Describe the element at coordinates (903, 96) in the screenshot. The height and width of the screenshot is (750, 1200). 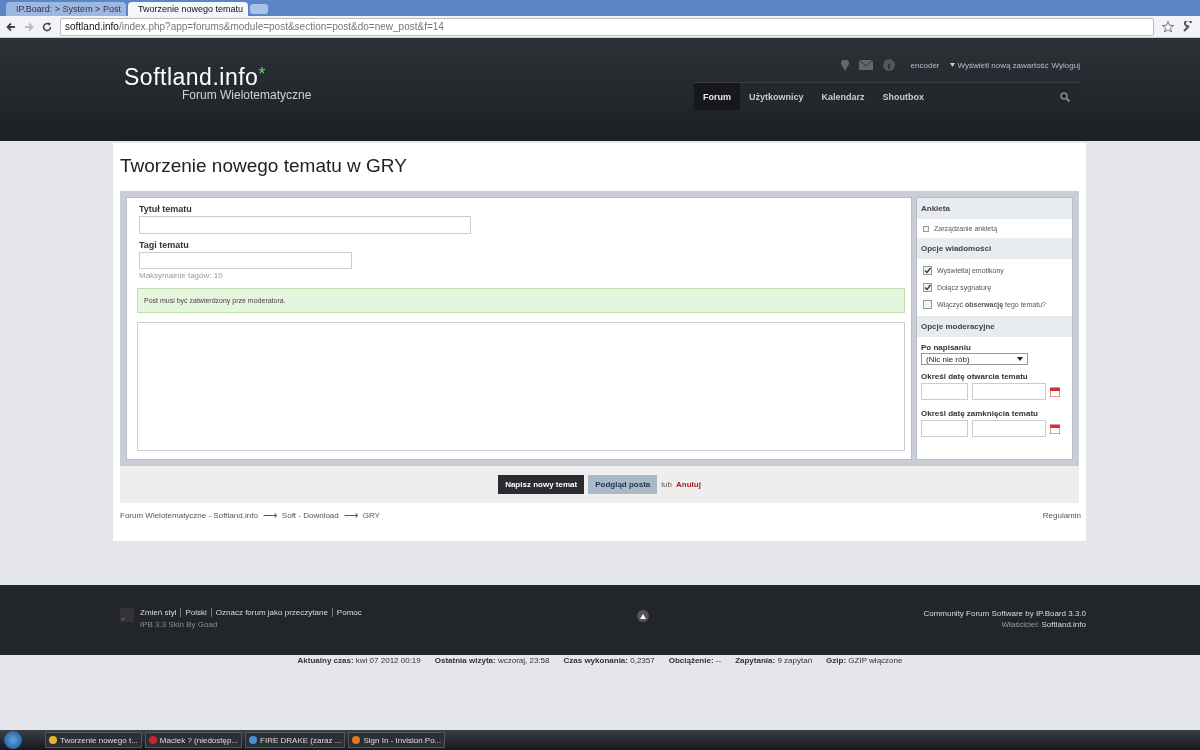
I see `nav-tab: Shoutbox` at that location.